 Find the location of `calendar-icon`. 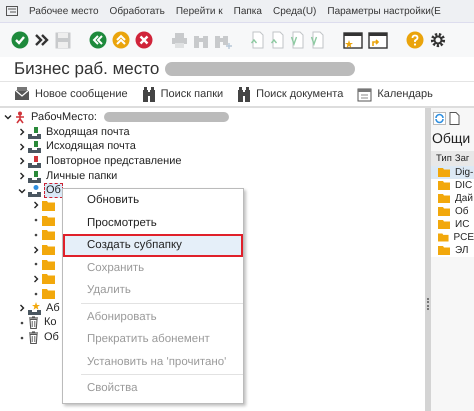

calendar-icon is located at coordinates (364, 94).